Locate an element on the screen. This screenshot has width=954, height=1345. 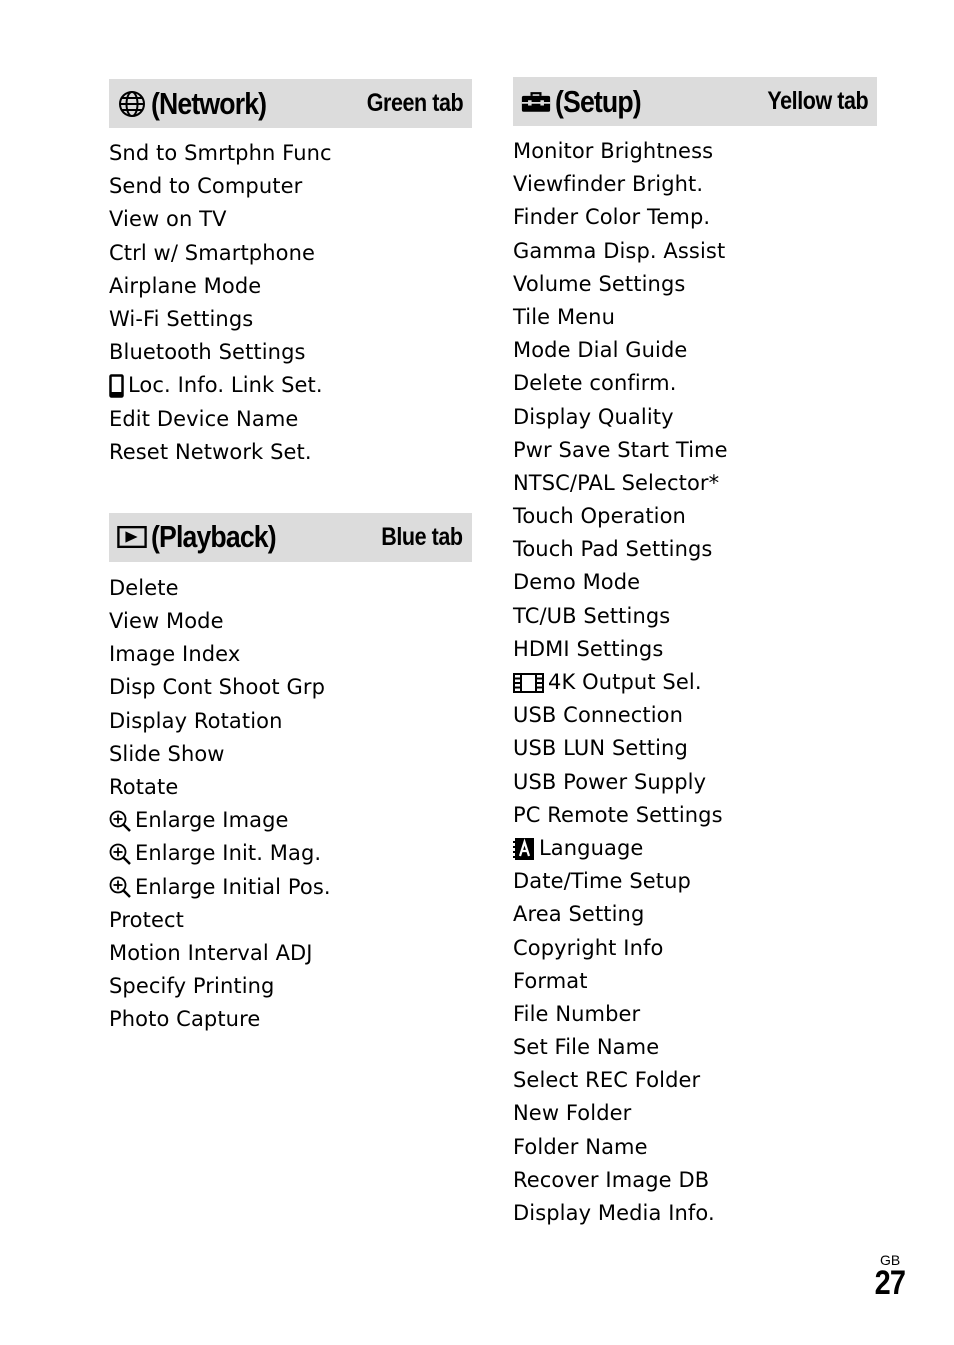
play-icon is located at coordinates (132, 537).